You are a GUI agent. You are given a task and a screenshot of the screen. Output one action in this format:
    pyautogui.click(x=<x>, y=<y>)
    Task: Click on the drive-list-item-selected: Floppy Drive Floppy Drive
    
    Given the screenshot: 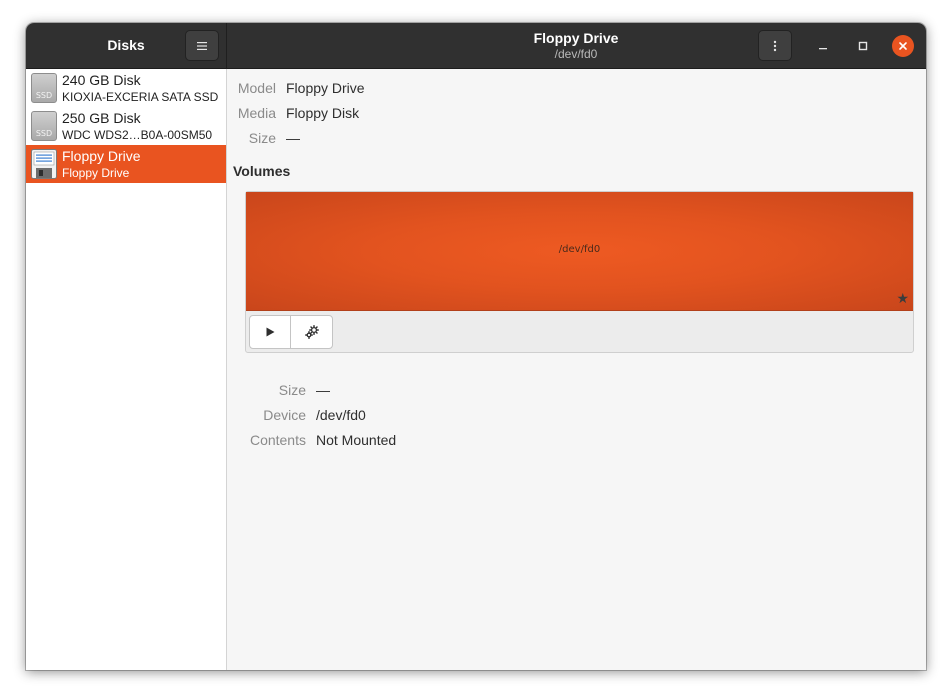 What is the action you would take?
    pyautogui.click(x=126, y=164)
    